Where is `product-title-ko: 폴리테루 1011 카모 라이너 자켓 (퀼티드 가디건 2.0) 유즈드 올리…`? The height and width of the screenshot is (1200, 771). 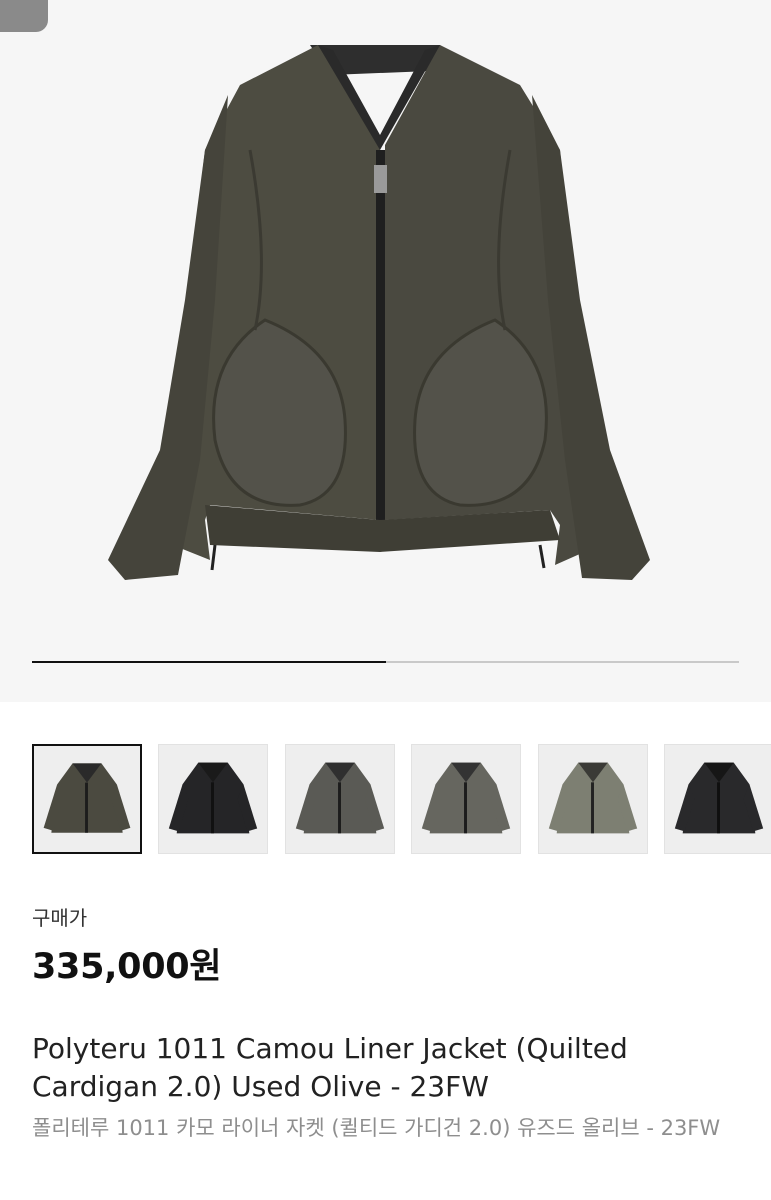 product-title-ko: 폴리테루 1011 카모 라이너 자켓 (퀼티드 가디건 2.0) 유즈드 올리… is located at coordinates (376, 1128).